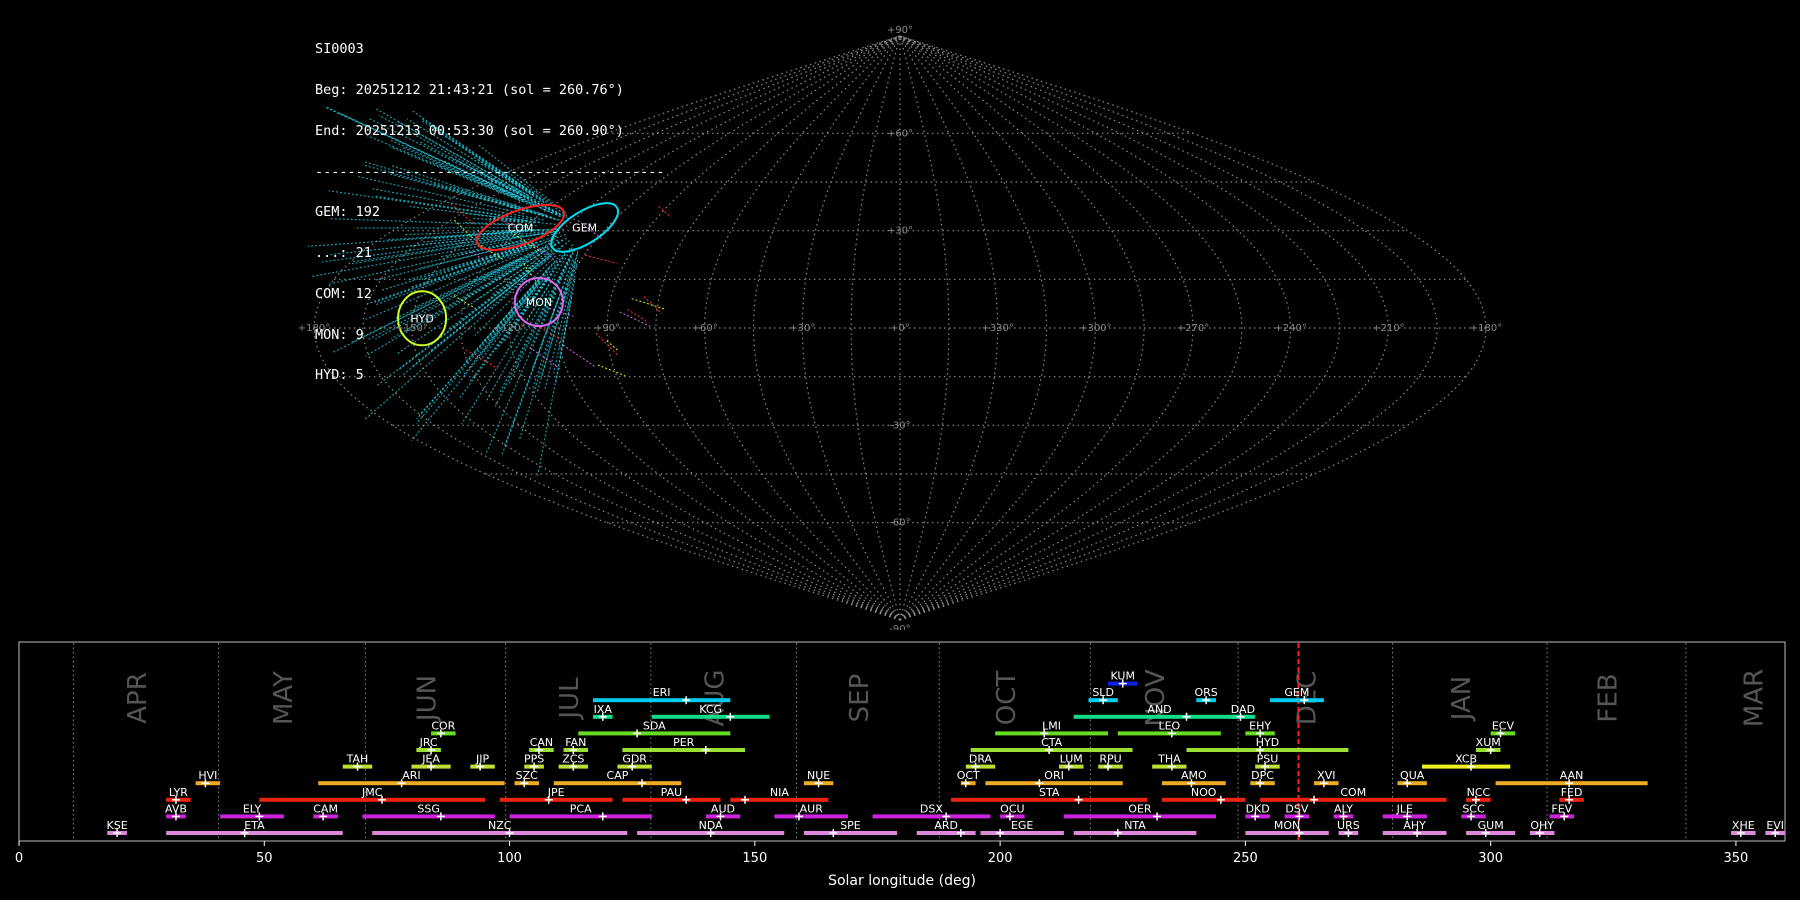  I want to click on shower-label-pps: PPS, so click(534, 759).